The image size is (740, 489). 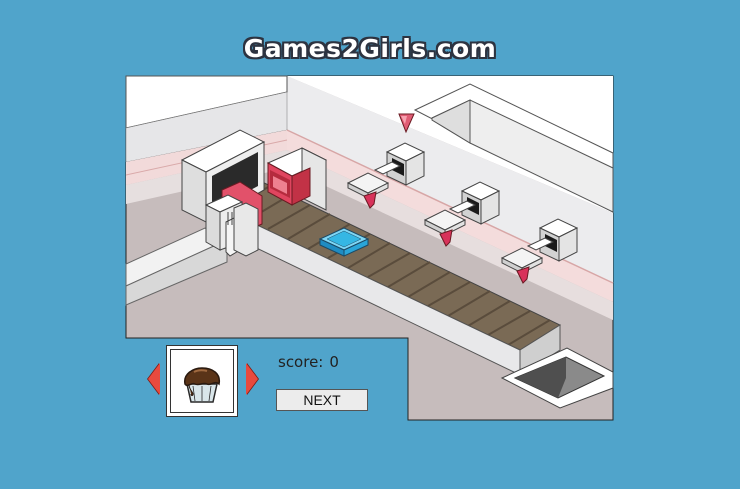 What do you see at coordinates (252, 379) in the screenshot?
I see `next-item-button` at bounding box center [252, 379].